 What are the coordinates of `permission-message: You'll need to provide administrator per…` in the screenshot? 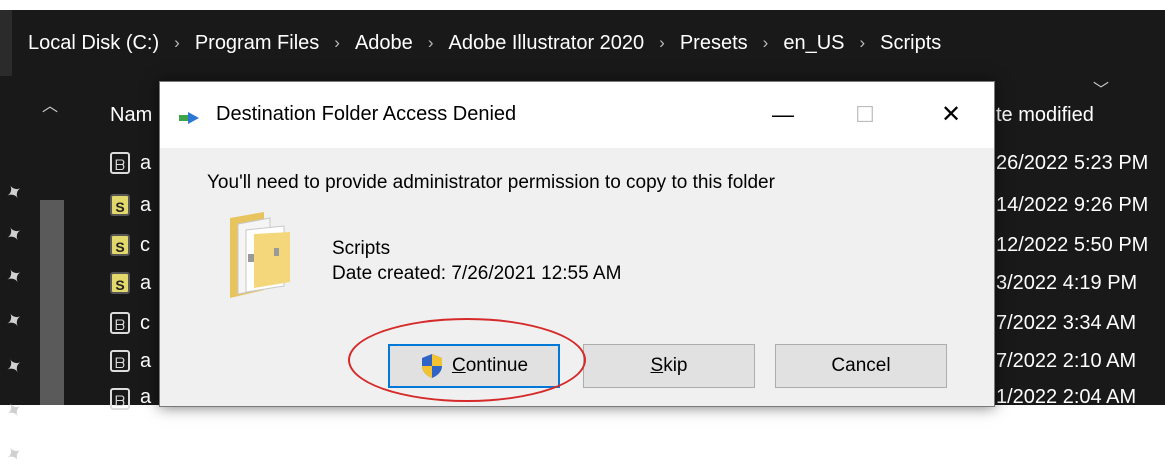 It's located at (491, 182).